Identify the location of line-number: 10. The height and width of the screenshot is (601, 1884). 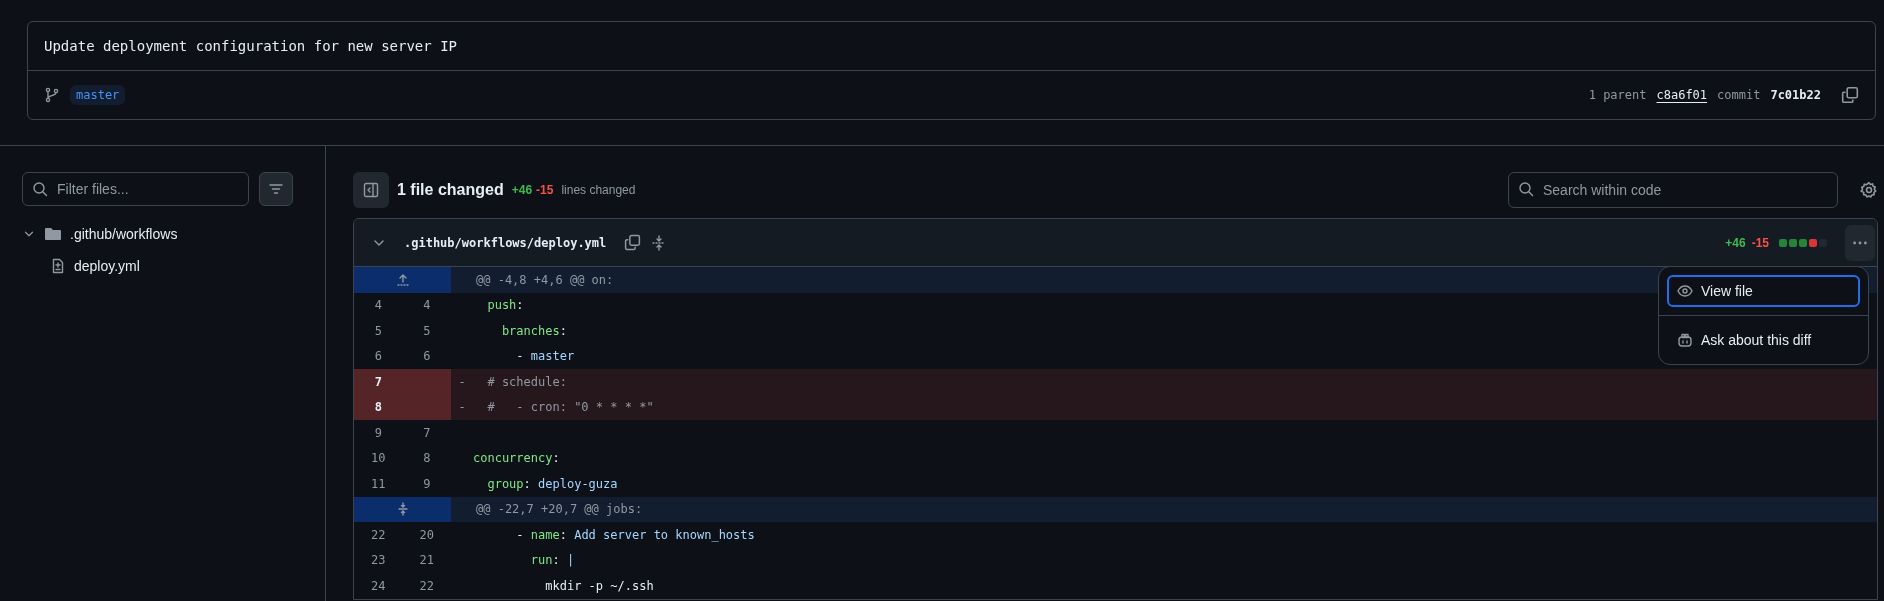
(378, 459).